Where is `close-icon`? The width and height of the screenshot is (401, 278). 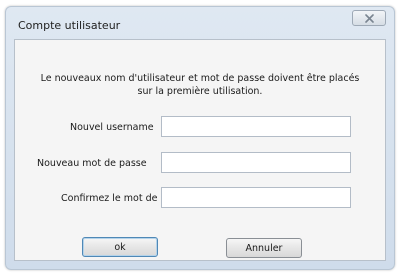 close-icon is located at coordinates (369, 18).